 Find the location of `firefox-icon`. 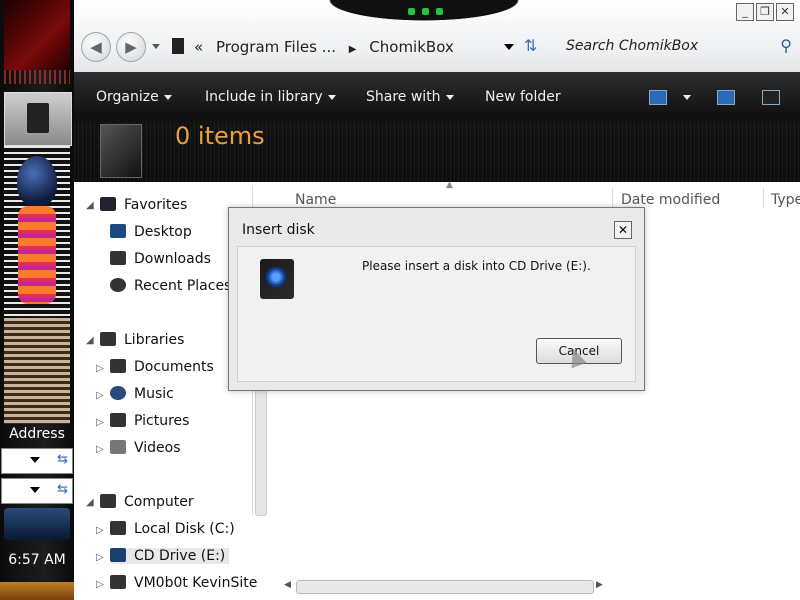

firefox-icon is located at coordinates (37, 255).